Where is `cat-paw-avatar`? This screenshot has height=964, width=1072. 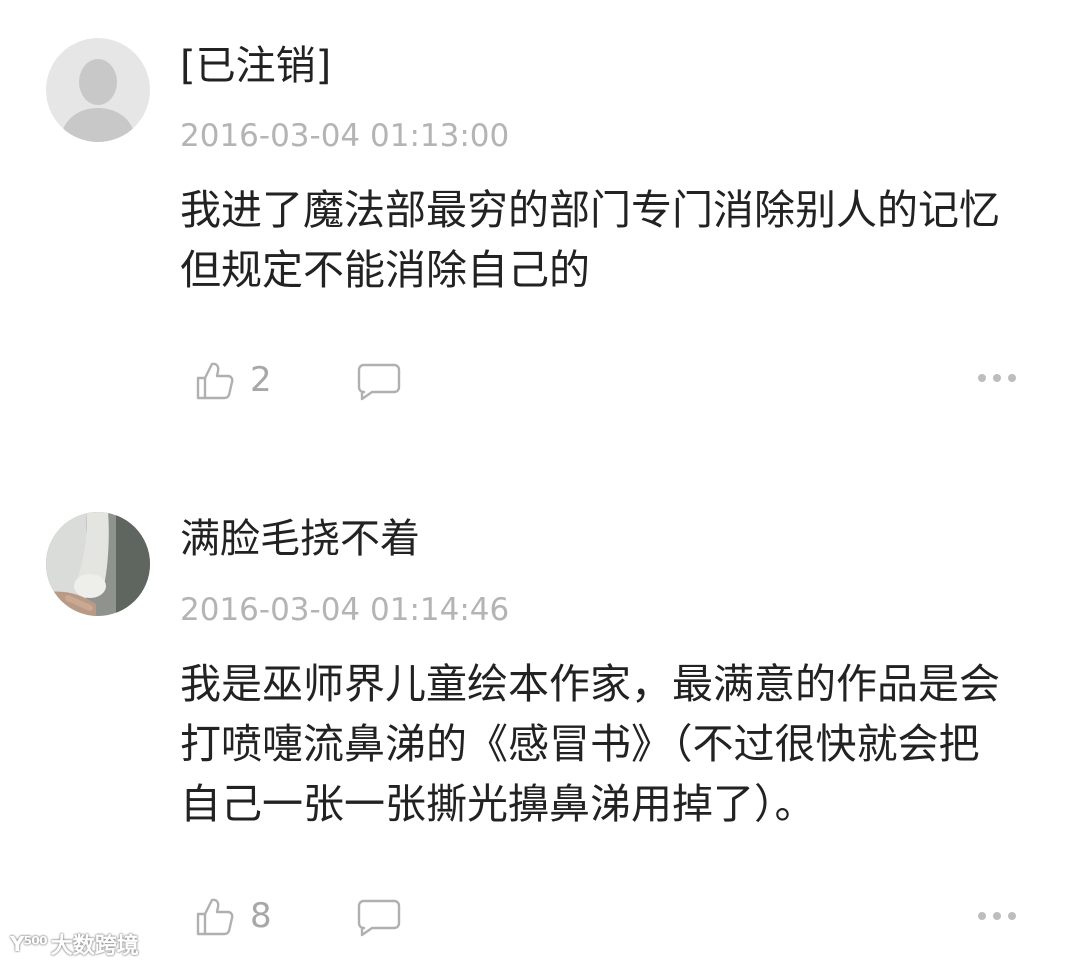 cat-paw-avatar is located at coordinates (98, 564).